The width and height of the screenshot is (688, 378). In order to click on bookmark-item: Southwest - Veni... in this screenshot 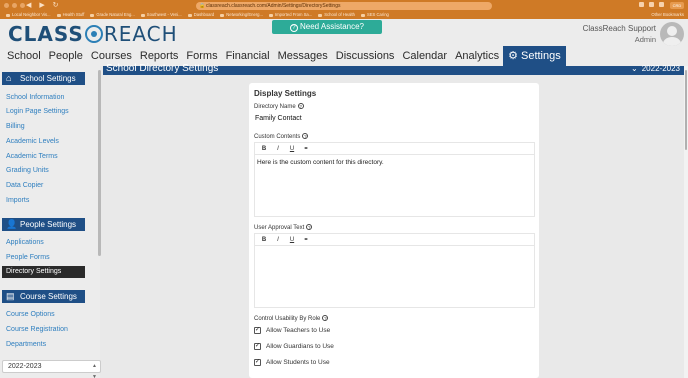, I will do `click(161, 15)`.